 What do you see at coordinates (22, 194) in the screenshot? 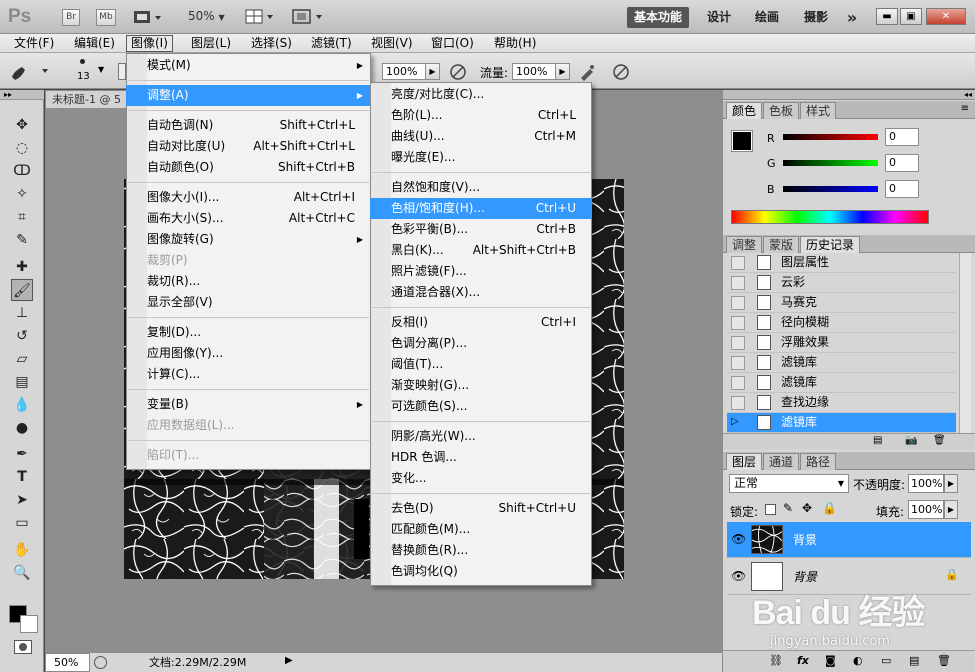
I see `quick-selection-tool-icon: ✧` at bounding box center [22, 194].